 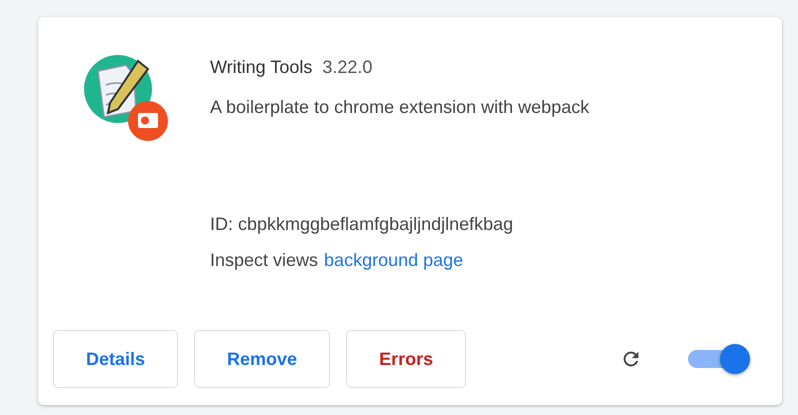 What do you see at coordinates (394, 260) in the screenshot?
I see `background-page-link: background page` at bounding box center [394, 260].